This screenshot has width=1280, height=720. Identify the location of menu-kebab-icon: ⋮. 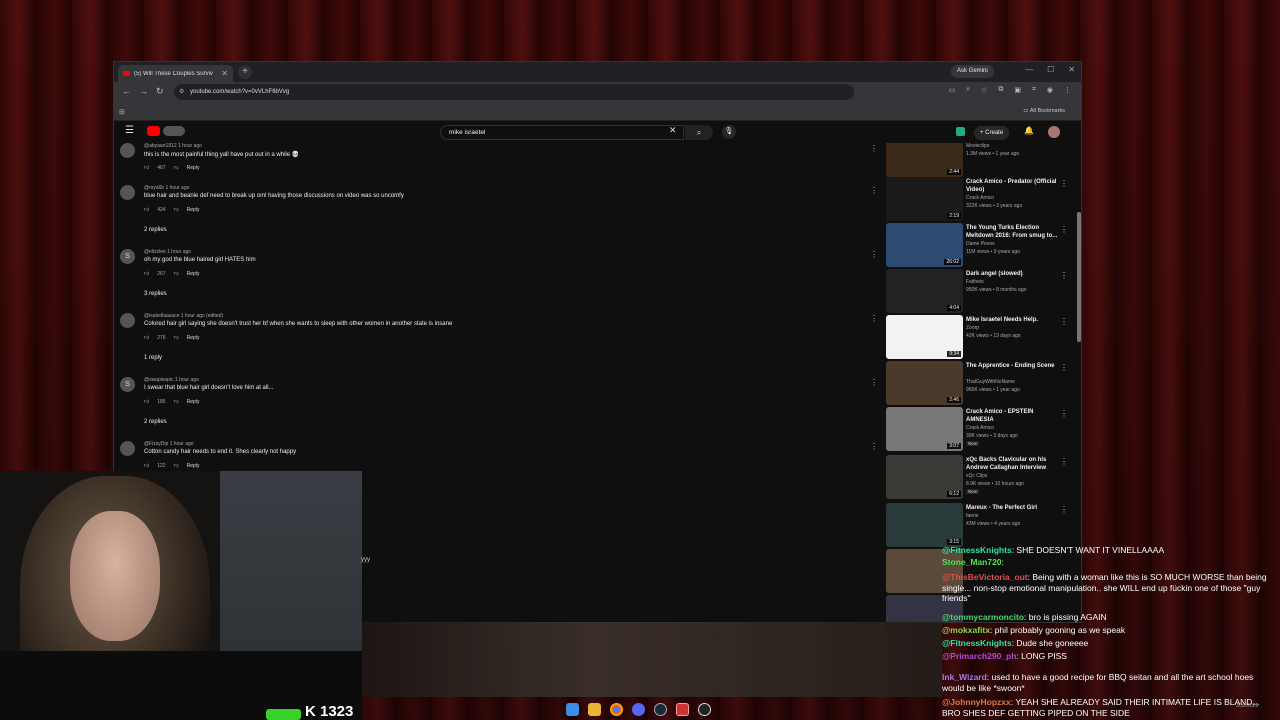
(1067, 90).